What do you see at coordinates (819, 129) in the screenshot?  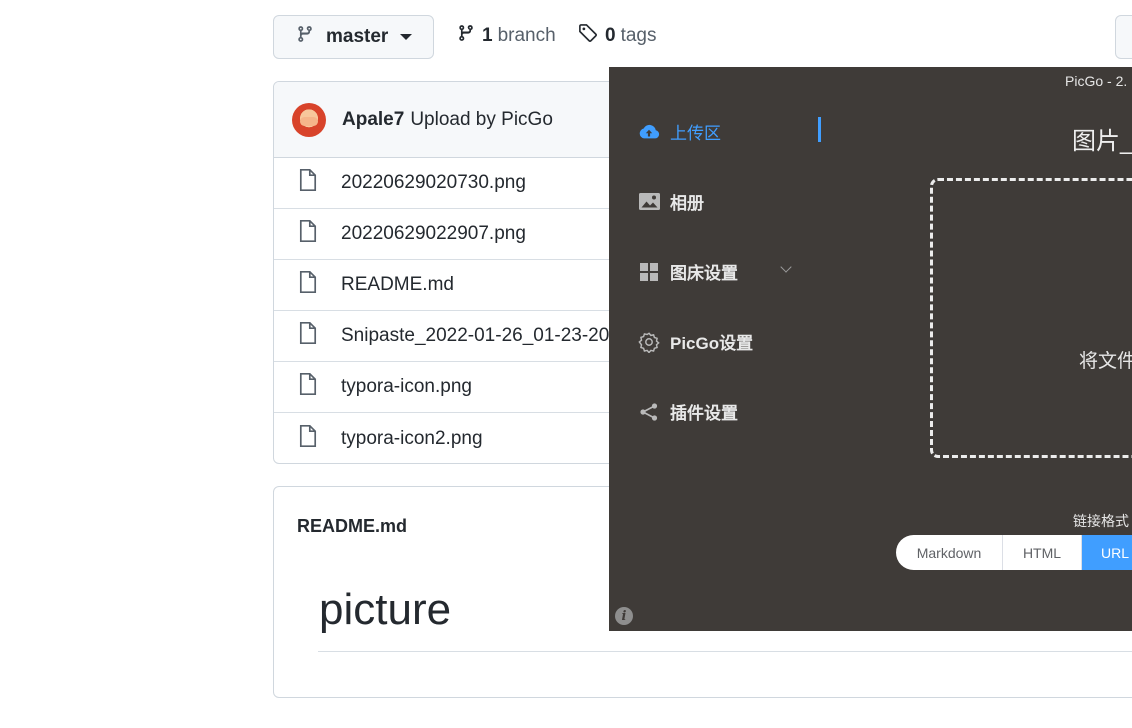 I see `active-indicator` at bounding box center [819, 129].